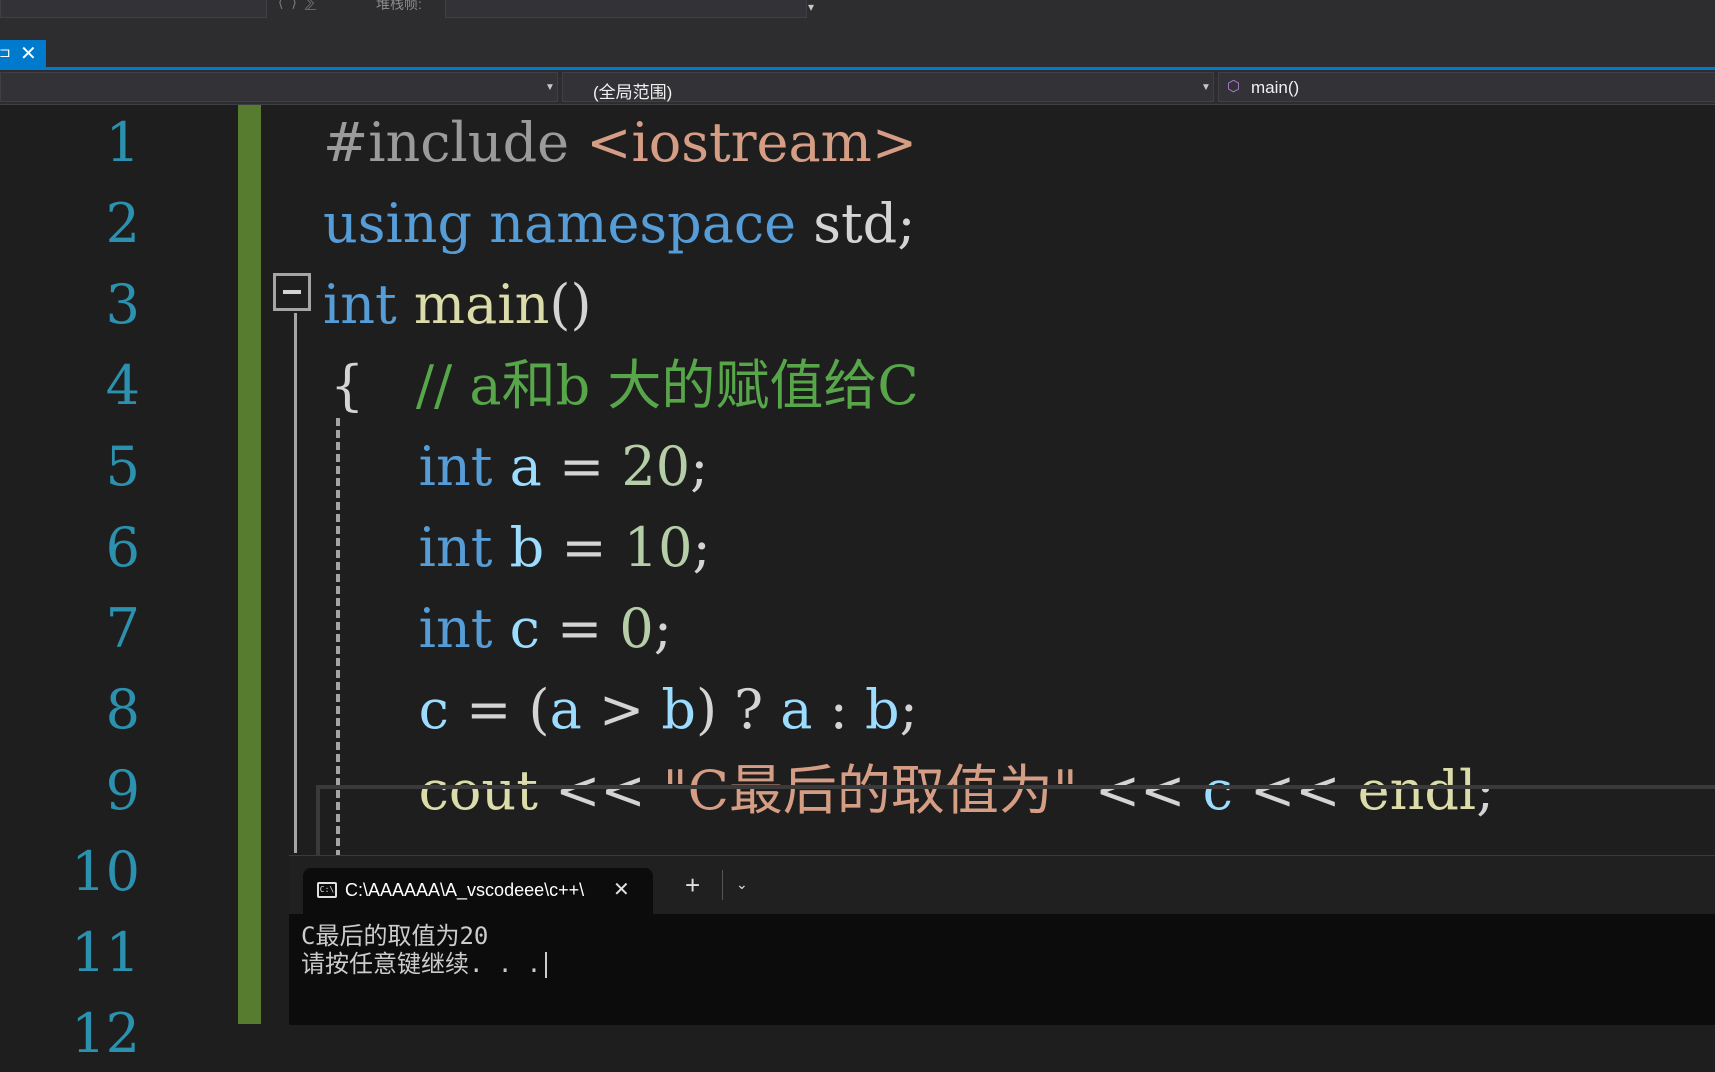 This screenshot has width=1715, height=1072. Describe the element at coordinates (1015, 822) in the screenshot. I see `current-line-highlight` at that location.